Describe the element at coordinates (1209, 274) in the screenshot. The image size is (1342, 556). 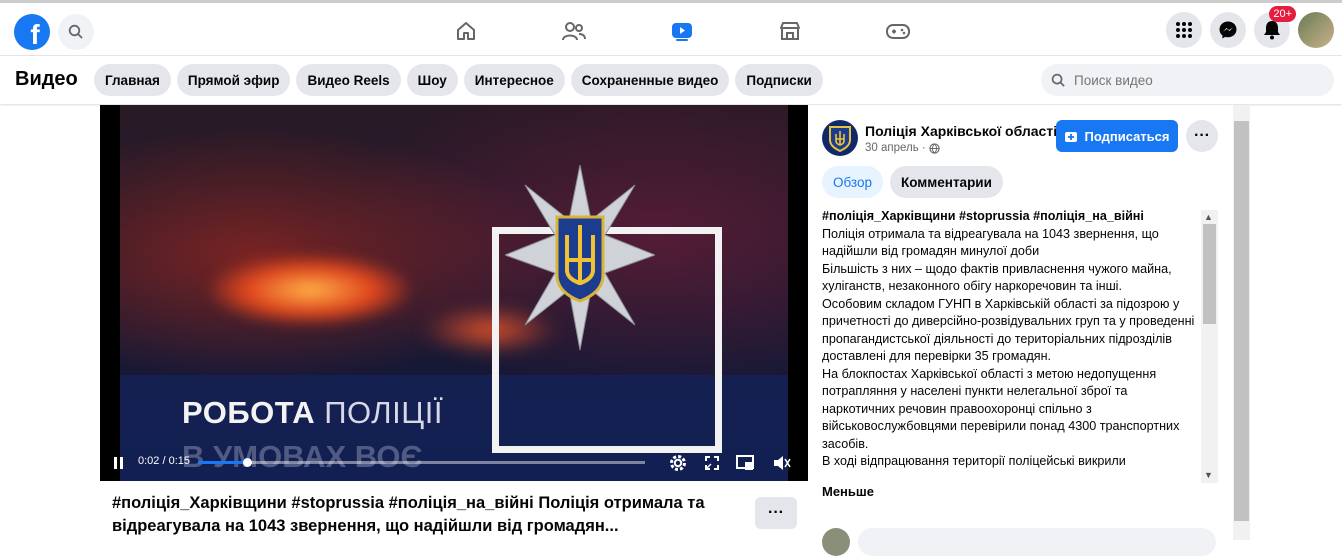
I see `description-scroll-thumb` at that location.